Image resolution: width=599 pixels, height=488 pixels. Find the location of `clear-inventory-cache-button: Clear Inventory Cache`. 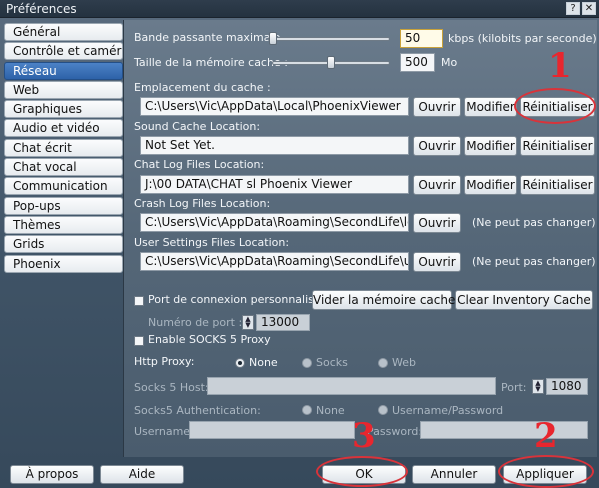

clear-inventory-cache-button: Clear Inventory Cache is located at coordinates (524, 300).